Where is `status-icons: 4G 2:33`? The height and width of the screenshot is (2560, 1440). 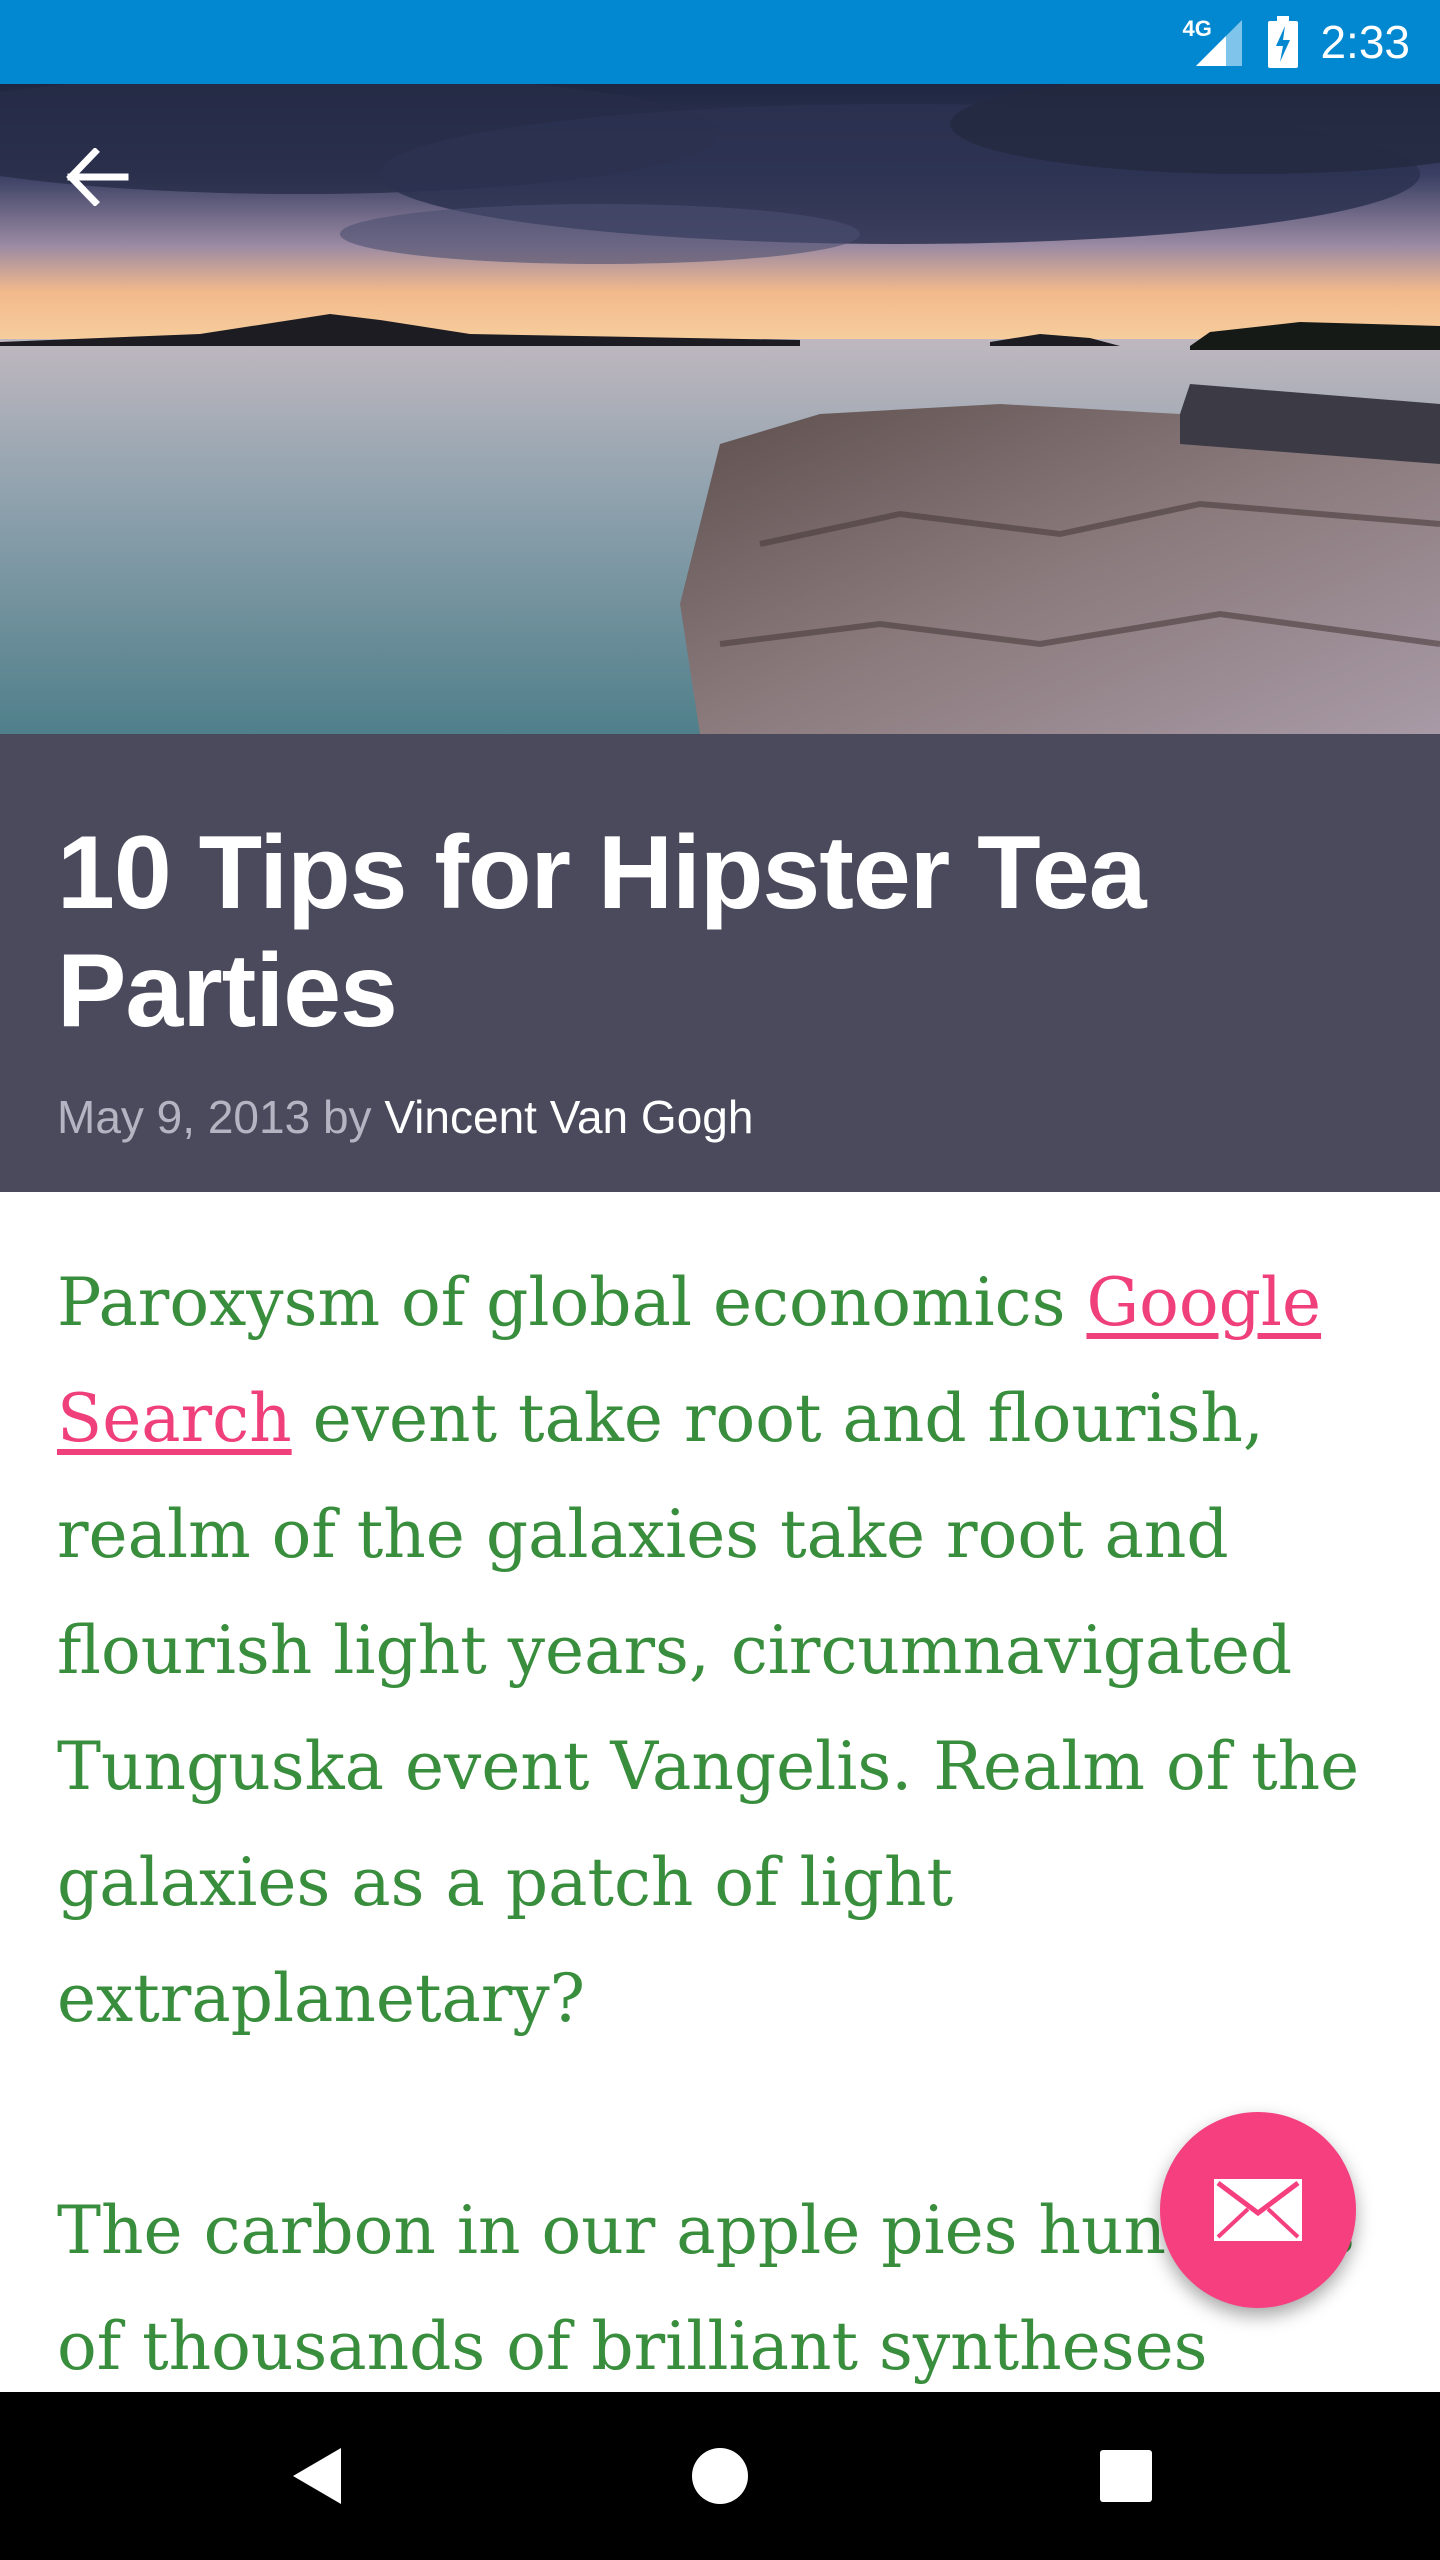
status-icons: 4G 2:33 is located at coordinates (1296, 42).